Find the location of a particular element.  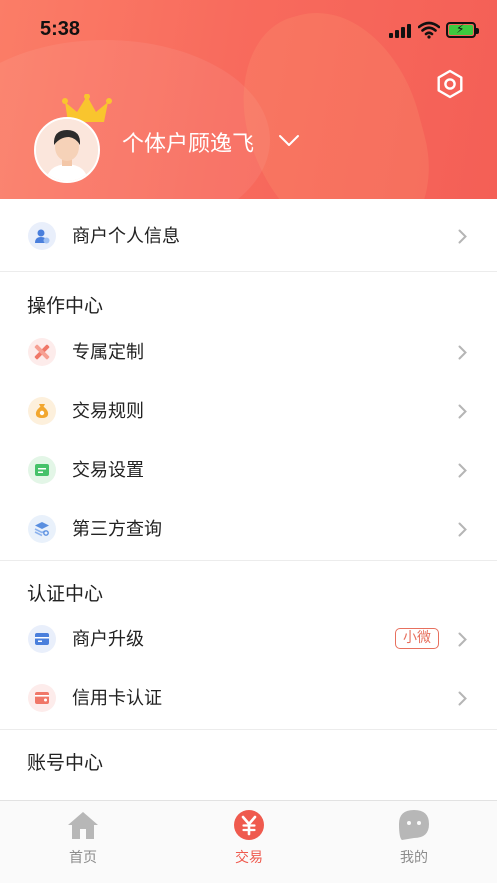

menu-item-trade-settings: 交易设置 is located at coordinates (248, 470).